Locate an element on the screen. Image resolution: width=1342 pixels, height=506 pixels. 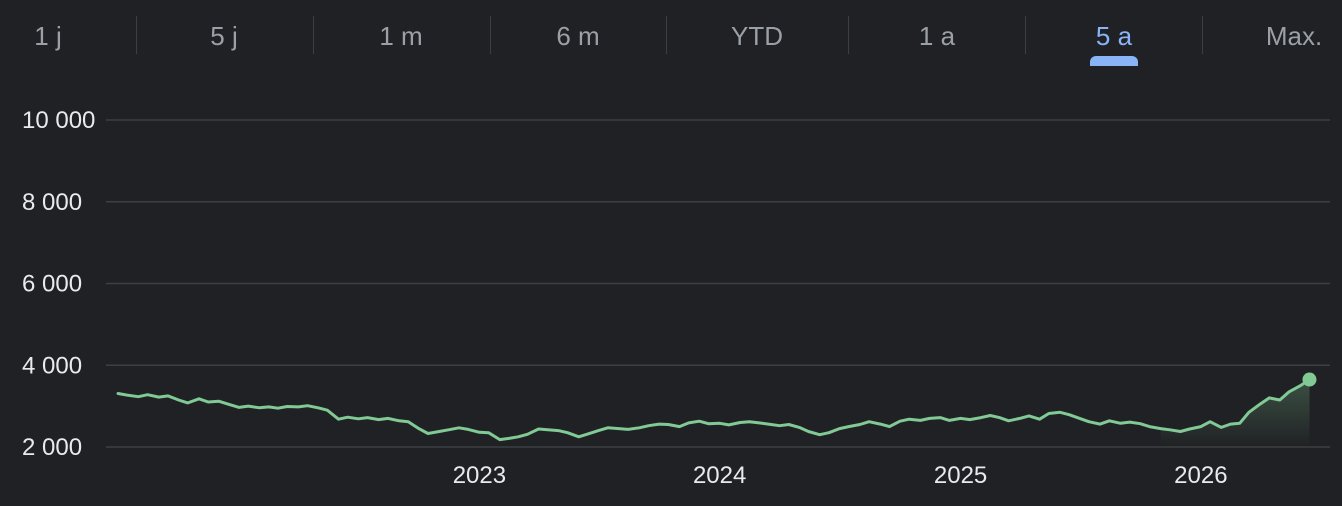
series-line is located at coordinates (713, 410).